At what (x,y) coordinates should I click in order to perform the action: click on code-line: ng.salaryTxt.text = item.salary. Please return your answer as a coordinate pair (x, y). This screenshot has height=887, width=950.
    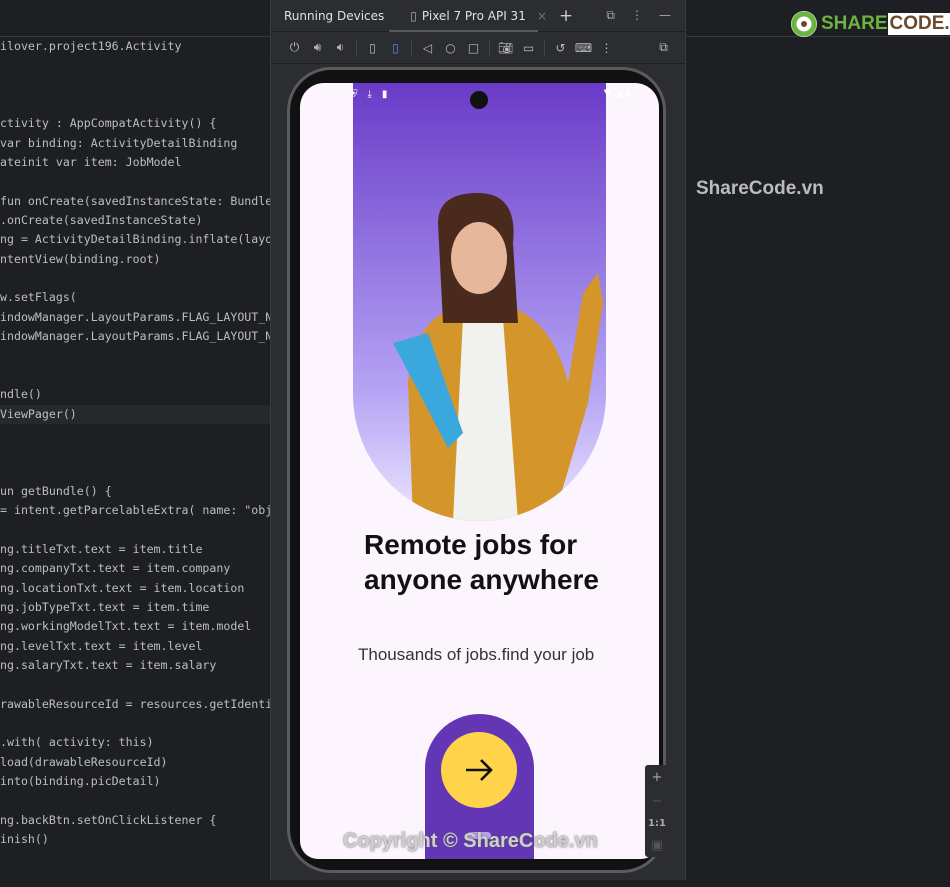
    Looking at the image, I should click on (135, 665).